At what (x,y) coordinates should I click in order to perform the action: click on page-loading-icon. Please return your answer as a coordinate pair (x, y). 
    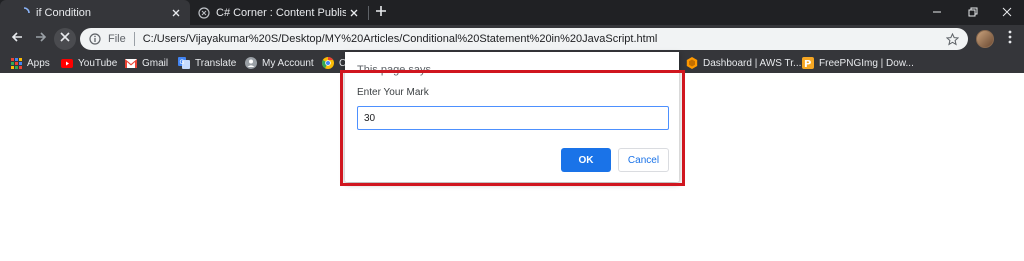
    Looking at the image, I should click on (24, 12).